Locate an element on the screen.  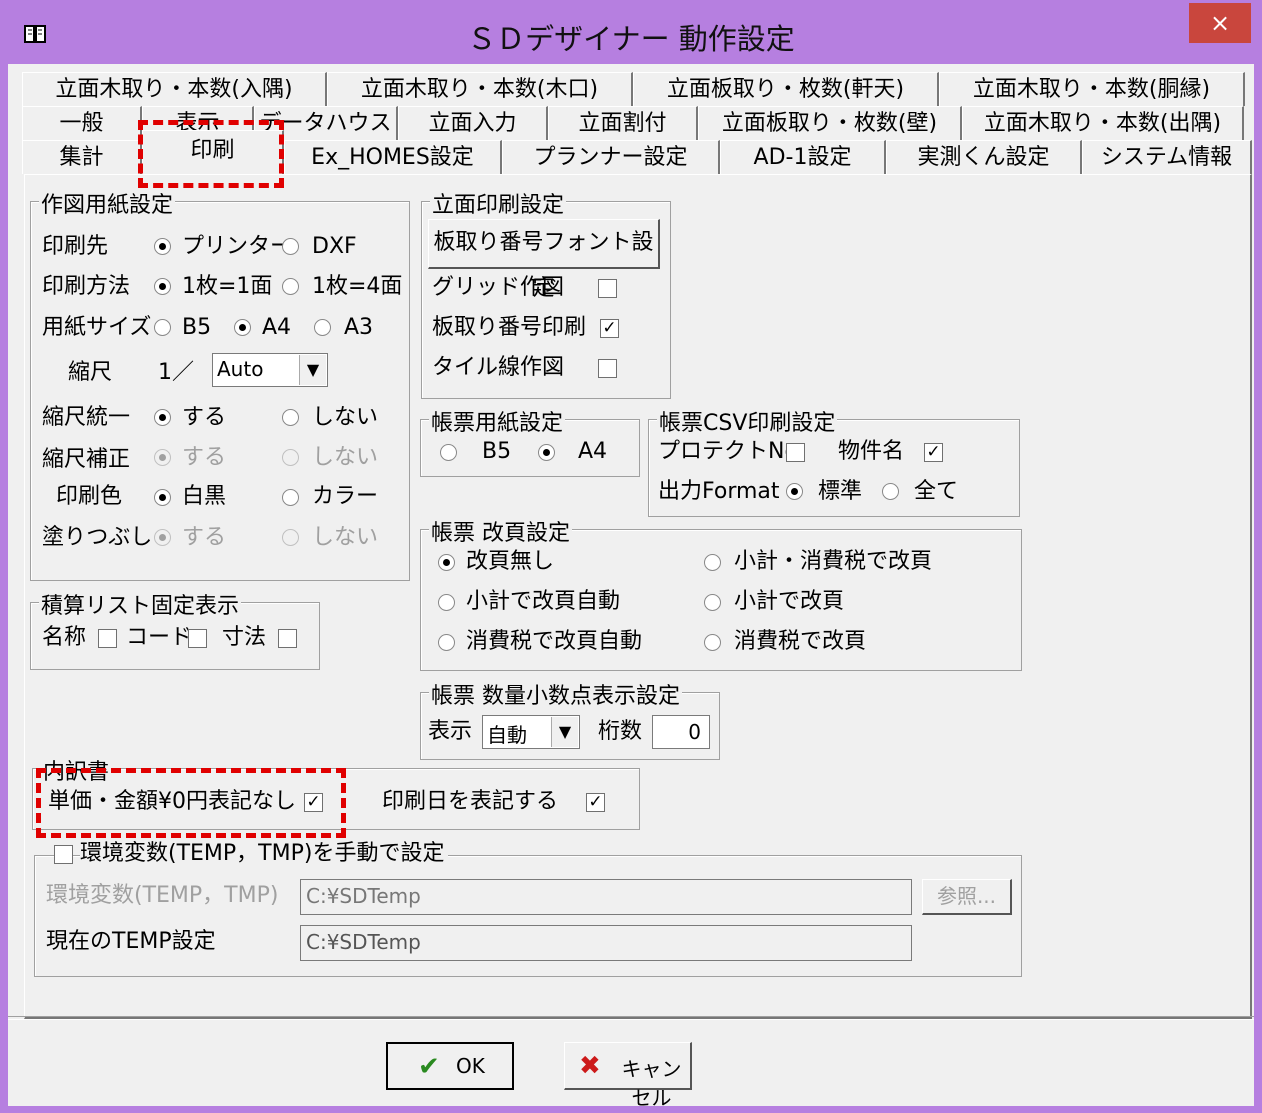
tab-planner: プランナー設定 is located at coordinates (611, 157).